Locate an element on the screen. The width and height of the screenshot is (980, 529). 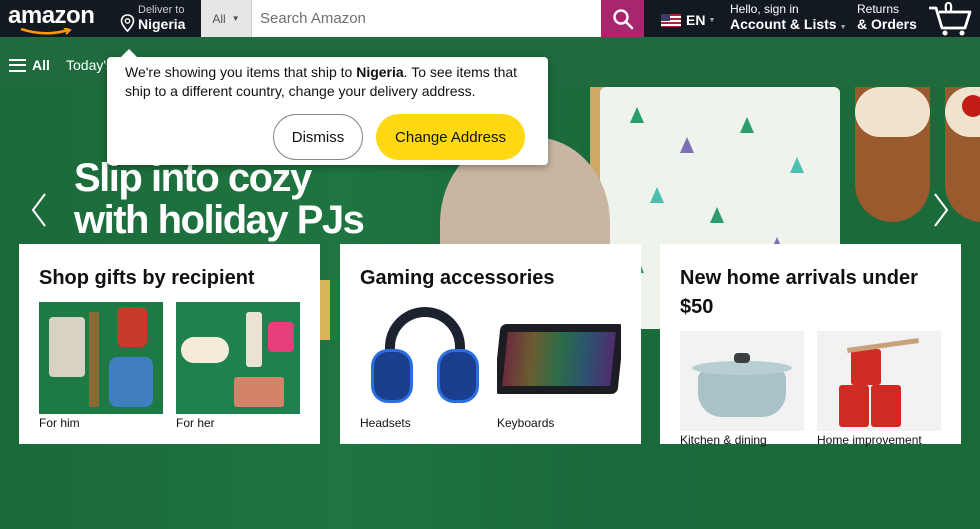
search-icon is located at coordinates (622, 18).